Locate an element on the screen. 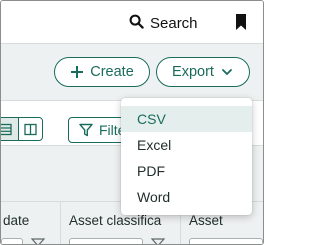 The width and height of the screenshot is (320, 245). column-header-date: date is located at coordinates (31, 223).